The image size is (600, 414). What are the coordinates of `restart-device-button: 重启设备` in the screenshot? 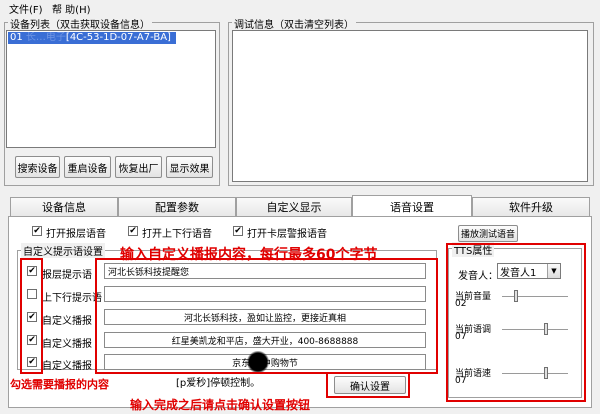 It's located at (87, 167).